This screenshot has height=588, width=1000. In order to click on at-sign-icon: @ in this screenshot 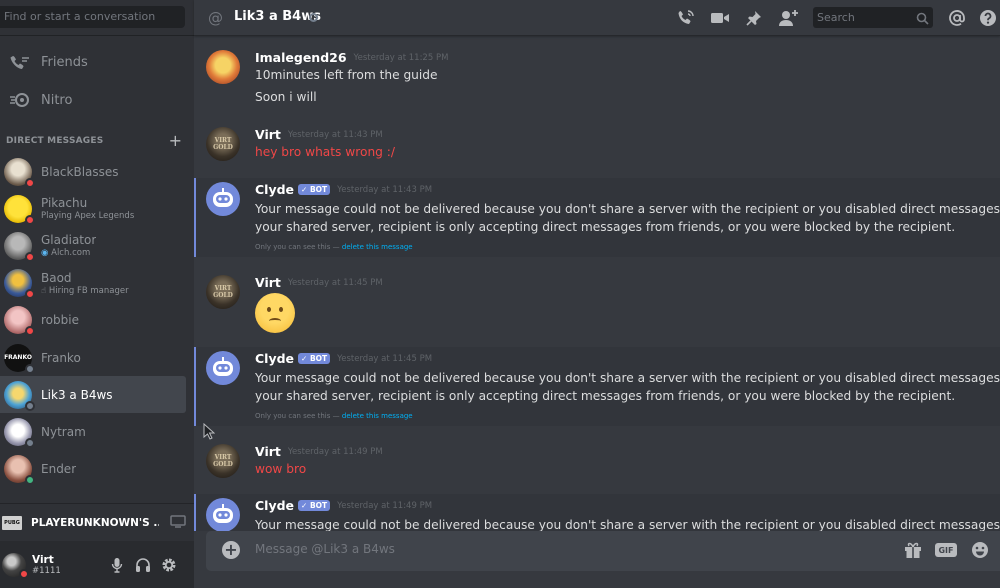, I will do `click(215, 18)`.